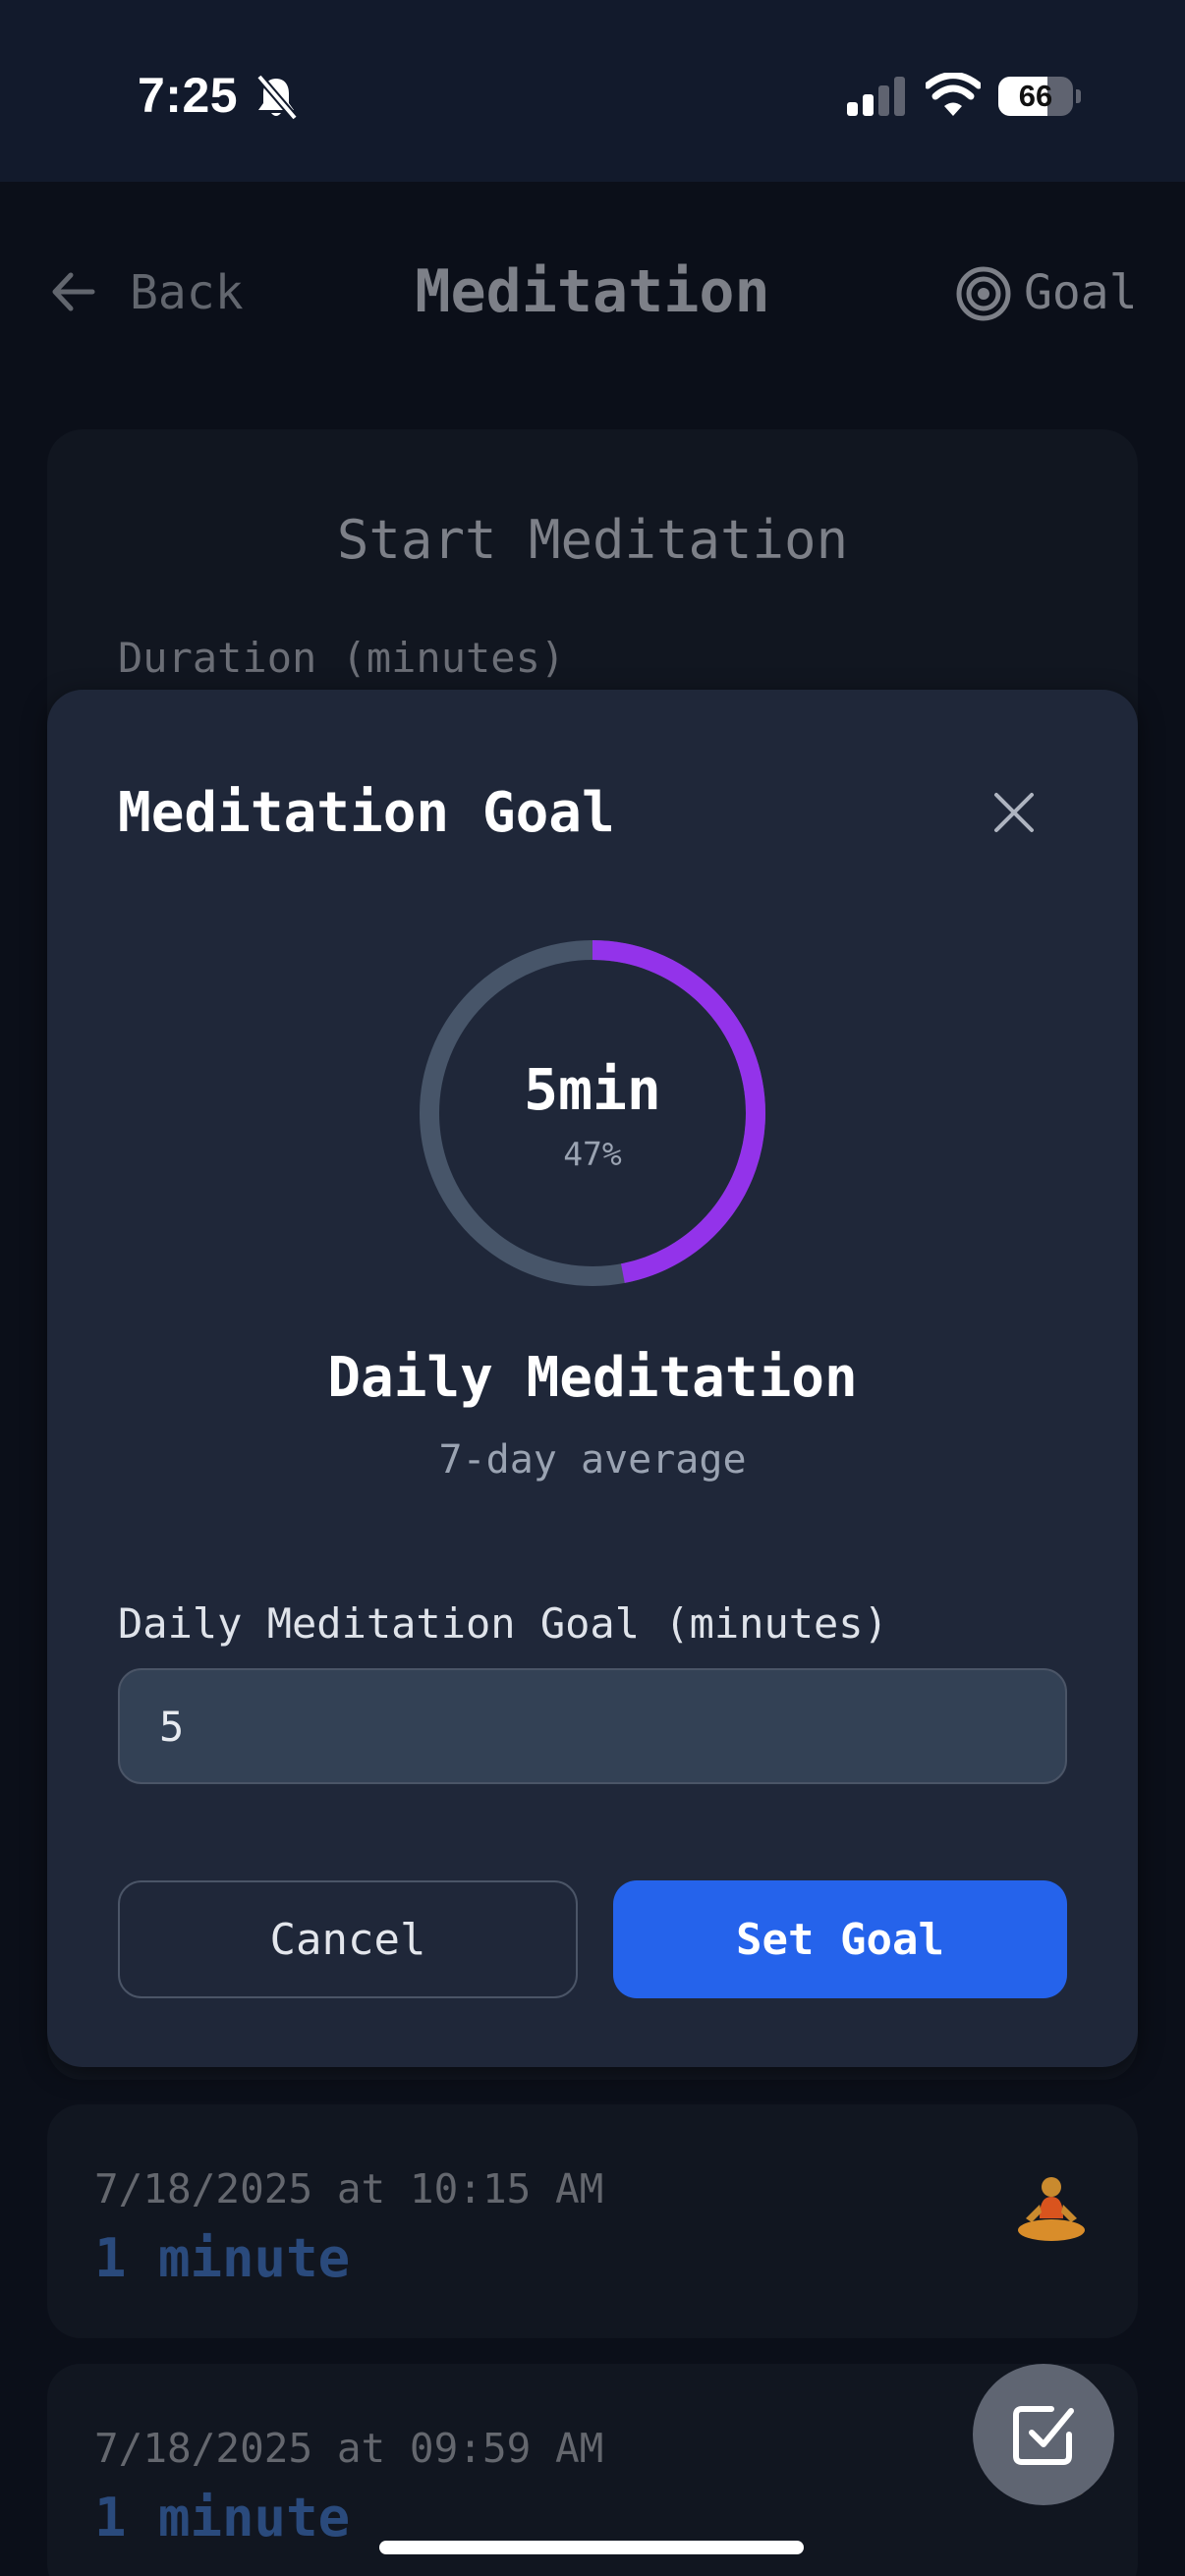 This screenshot has height=2576, width=1185. Describe the element at coordinates (592, 2547) in the screenshot. I see `home-indicator` at that location.